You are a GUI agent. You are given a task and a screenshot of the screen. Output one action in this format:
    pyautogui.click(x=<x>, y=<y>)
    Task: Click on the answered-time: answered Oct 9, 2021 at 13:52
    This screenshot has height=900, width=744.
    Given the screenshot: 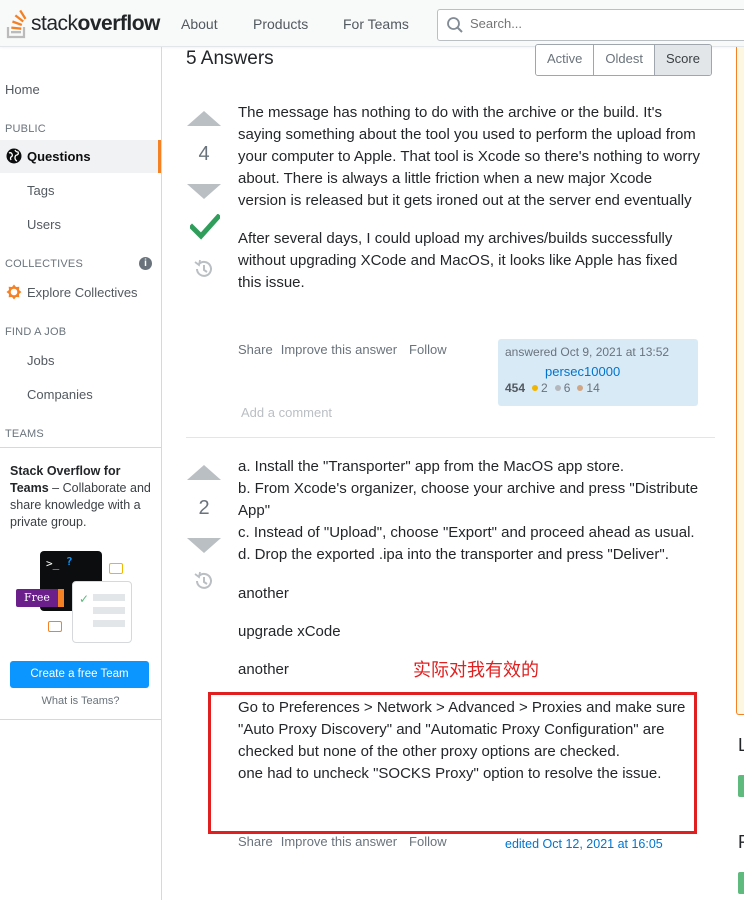 What is the action you would take?
    pyautogui.click(x=587, y=352)
    